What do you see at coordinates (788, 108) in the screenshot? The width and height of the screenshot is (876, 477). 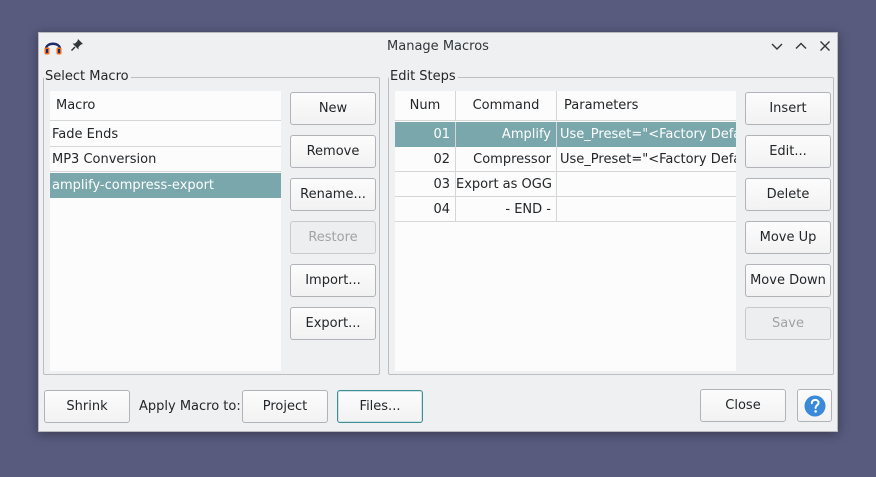 I see `insert-step-button: Insert` at bounding box center [788, 108].